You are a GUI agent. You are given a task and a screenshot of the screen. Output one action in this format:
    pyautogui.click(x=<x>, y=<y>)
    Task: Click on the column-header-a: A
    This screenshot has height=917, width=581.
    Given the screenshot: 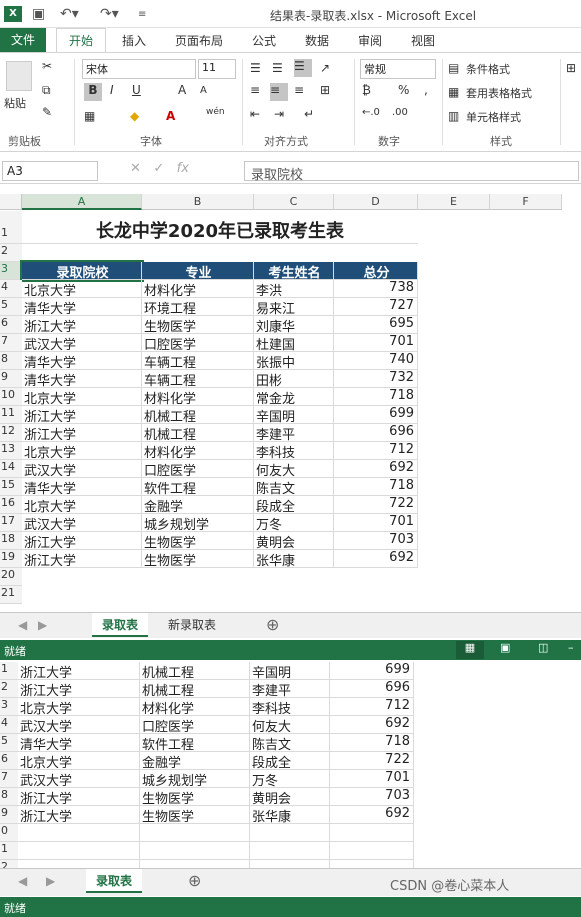 What is the action you would take?
    pyautogui.click(x=82, y=202)
    